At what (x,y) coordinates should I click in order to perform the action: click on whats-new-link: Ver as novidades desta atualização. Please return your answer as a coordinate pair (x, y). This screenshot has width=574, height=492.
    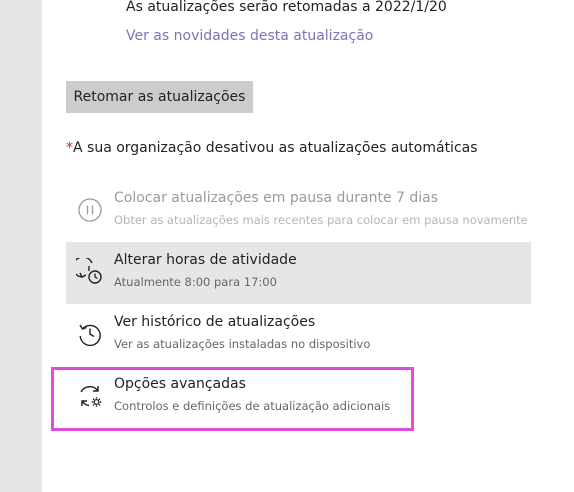
    Looking at the image, I should click on (249, 36).